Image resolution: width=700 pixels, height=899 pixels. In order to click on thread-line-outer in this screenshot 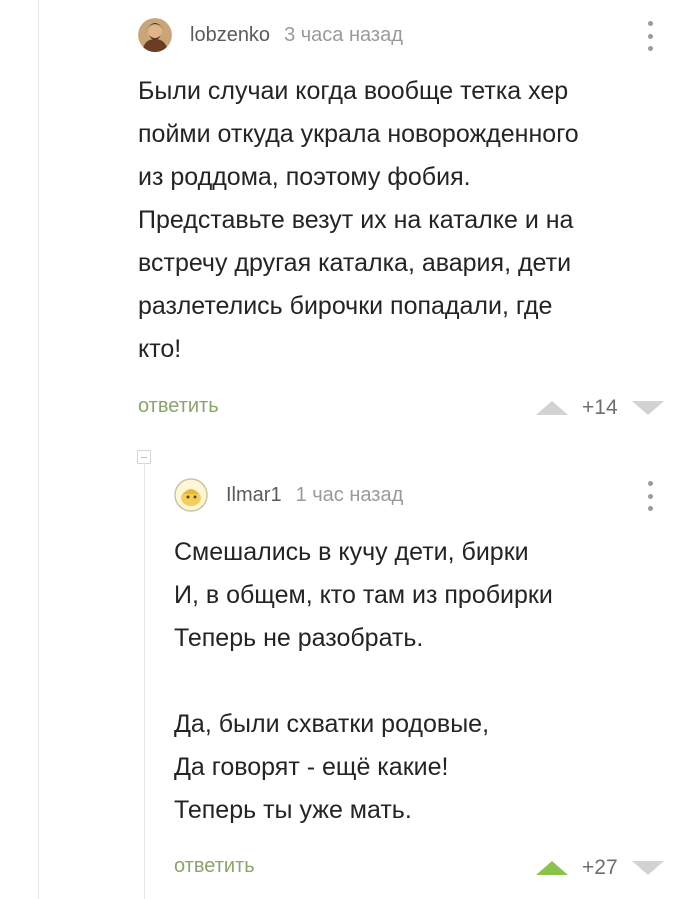, I will do `click(38, 449)`.